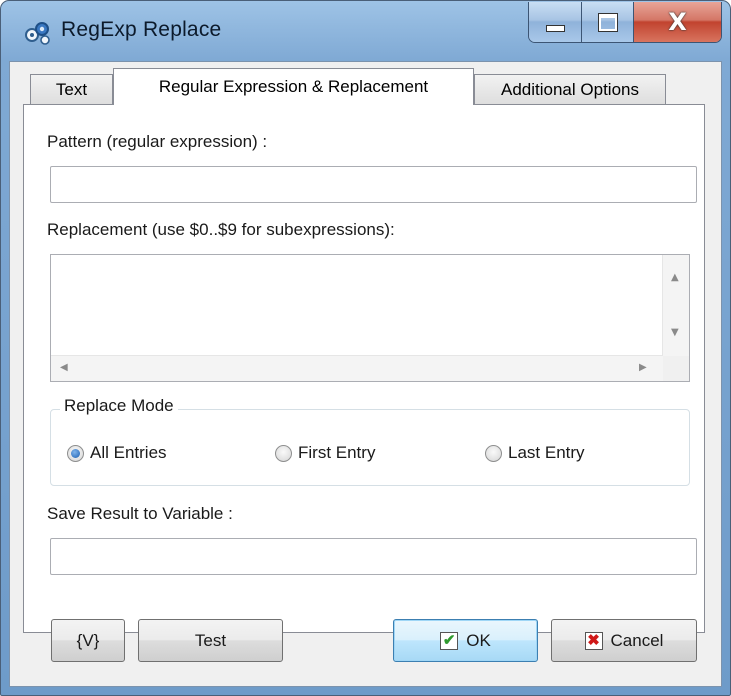 This screenshot has height=696, width=731. I want to click on tab-label: Text, so click(71, 89).